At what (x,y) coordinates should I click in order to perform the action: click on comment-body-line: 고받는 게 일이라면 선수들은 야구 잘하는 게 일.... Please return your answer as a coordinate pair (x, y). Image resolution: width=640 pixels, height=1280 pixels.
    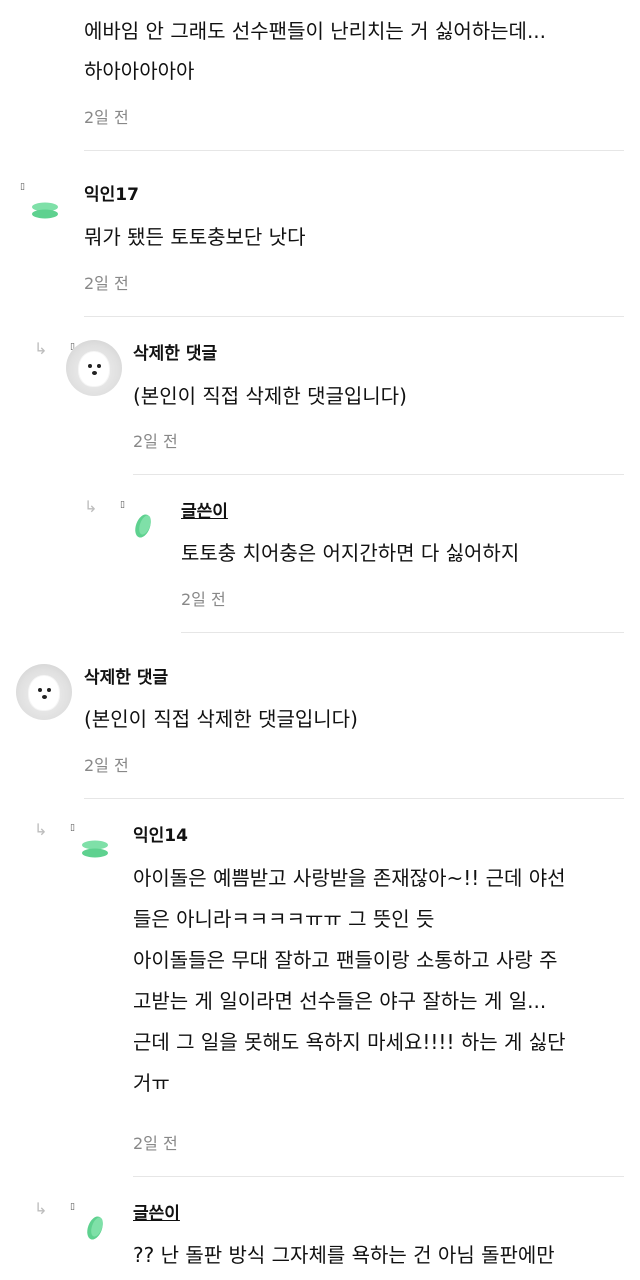
    Looking at the image, I should click on (340, 1001).